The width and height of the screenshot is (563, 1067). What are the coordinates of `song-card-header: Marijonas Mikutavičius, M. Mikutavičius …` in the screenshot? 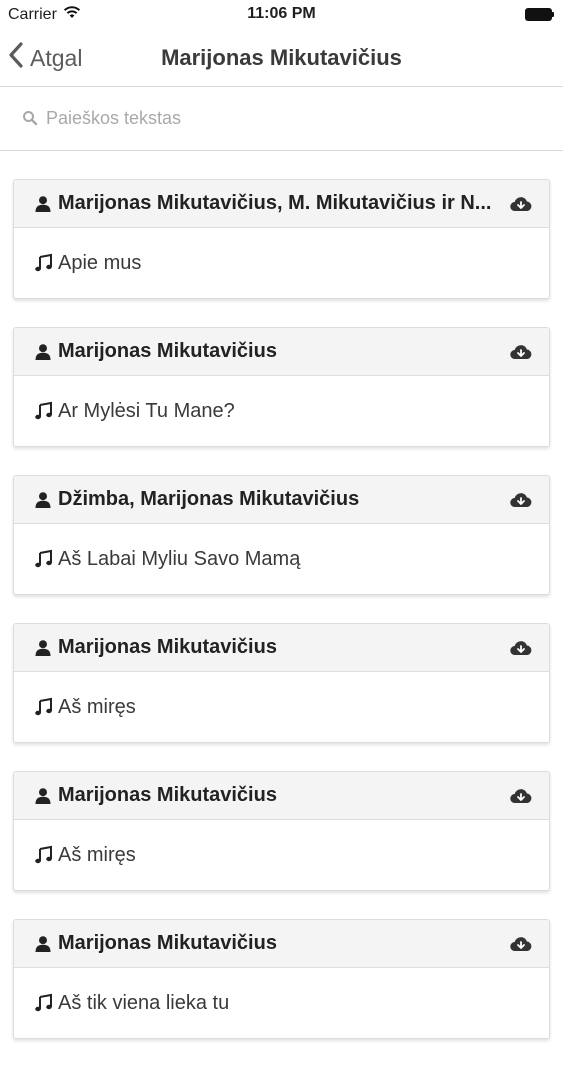 It's located at (281, 204).